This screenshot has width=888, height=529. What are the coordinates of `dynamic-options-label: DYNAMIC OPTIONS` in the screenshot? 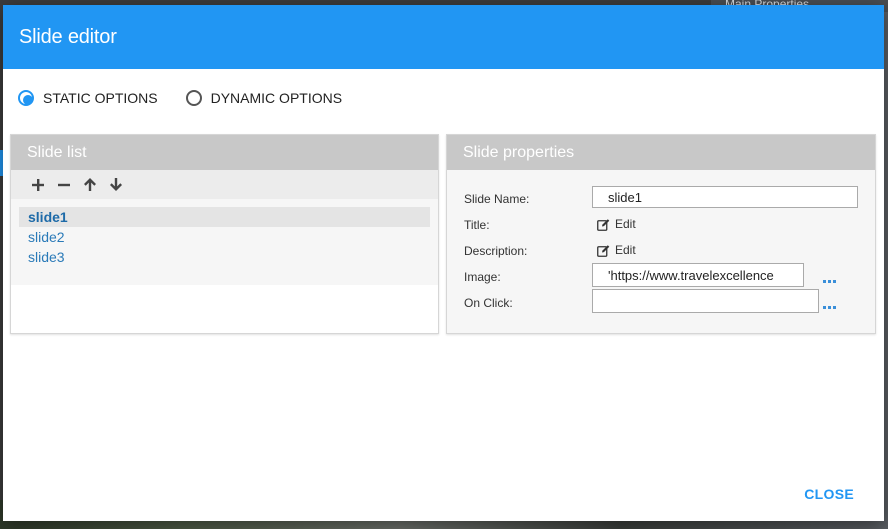 It's located at (276, 98).